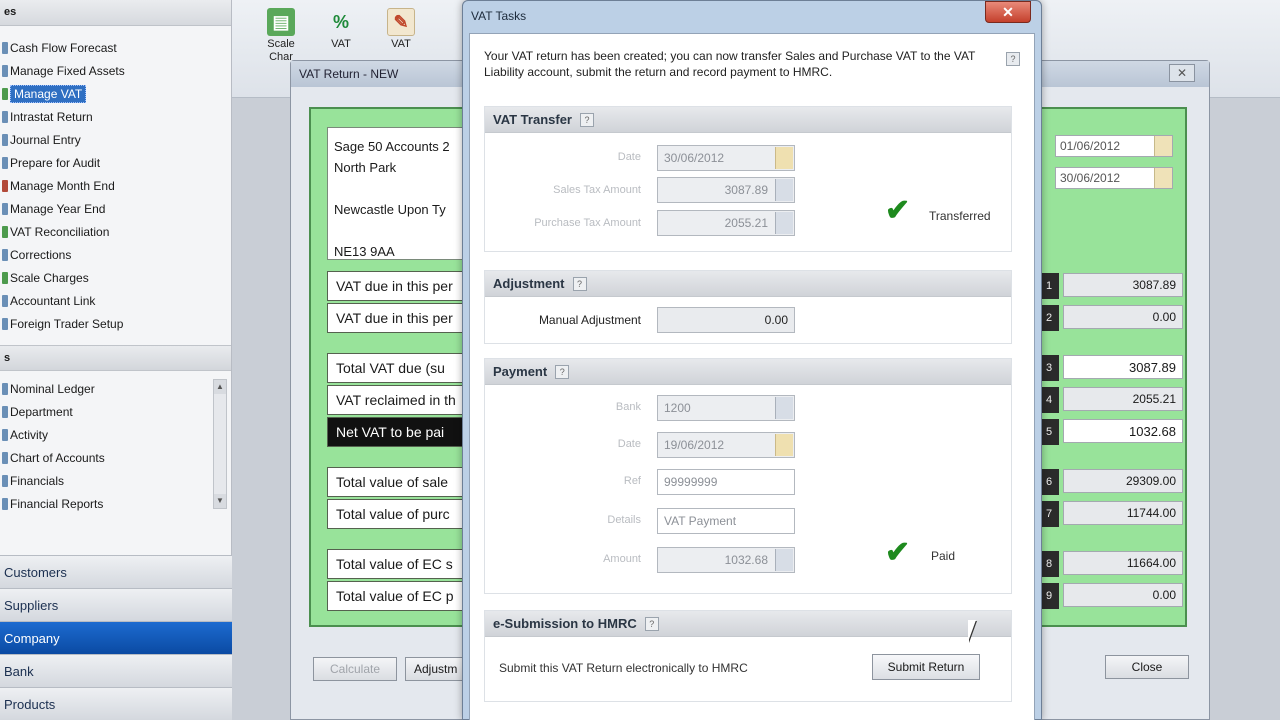 The height and width of the screenshot is (720, 1280). I want to click on chevron-down-icon, so click(784, 408).